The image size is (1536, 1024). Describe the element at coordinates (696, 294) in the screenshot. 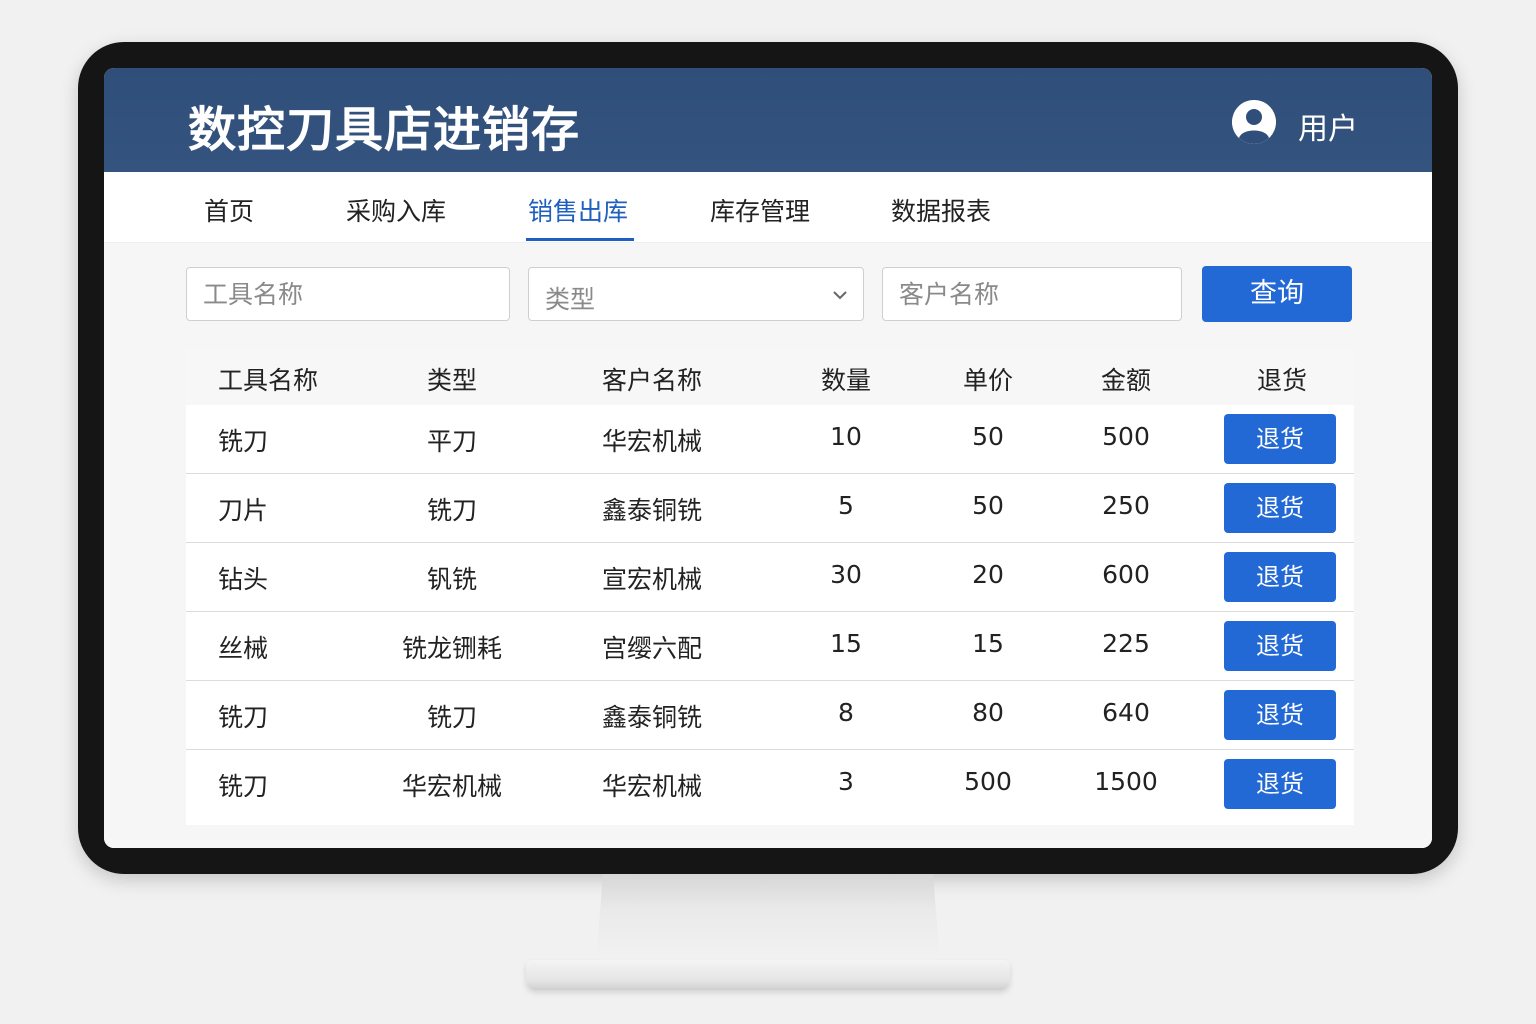

I see `type-select: 类型` at that location.